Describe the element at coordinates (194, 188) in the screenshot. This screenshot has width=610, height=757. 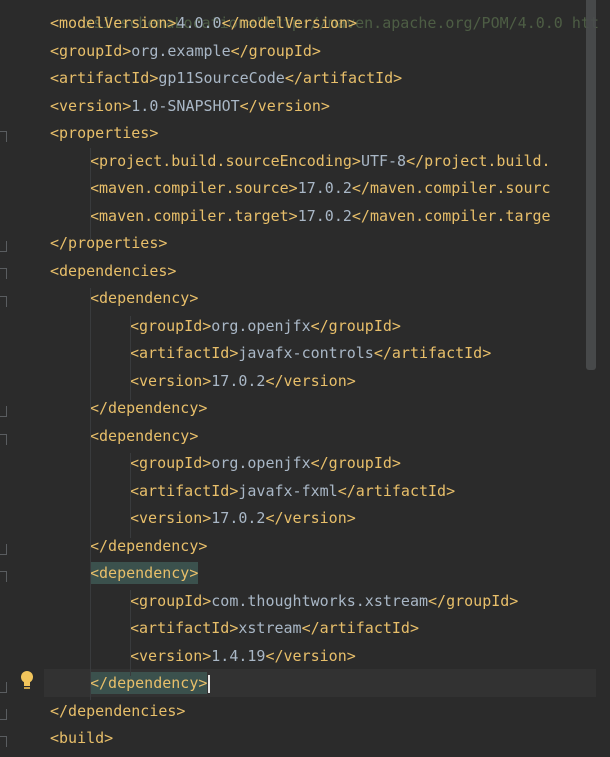
I see `xml-tag: <maven.compiler.source>` at that location.